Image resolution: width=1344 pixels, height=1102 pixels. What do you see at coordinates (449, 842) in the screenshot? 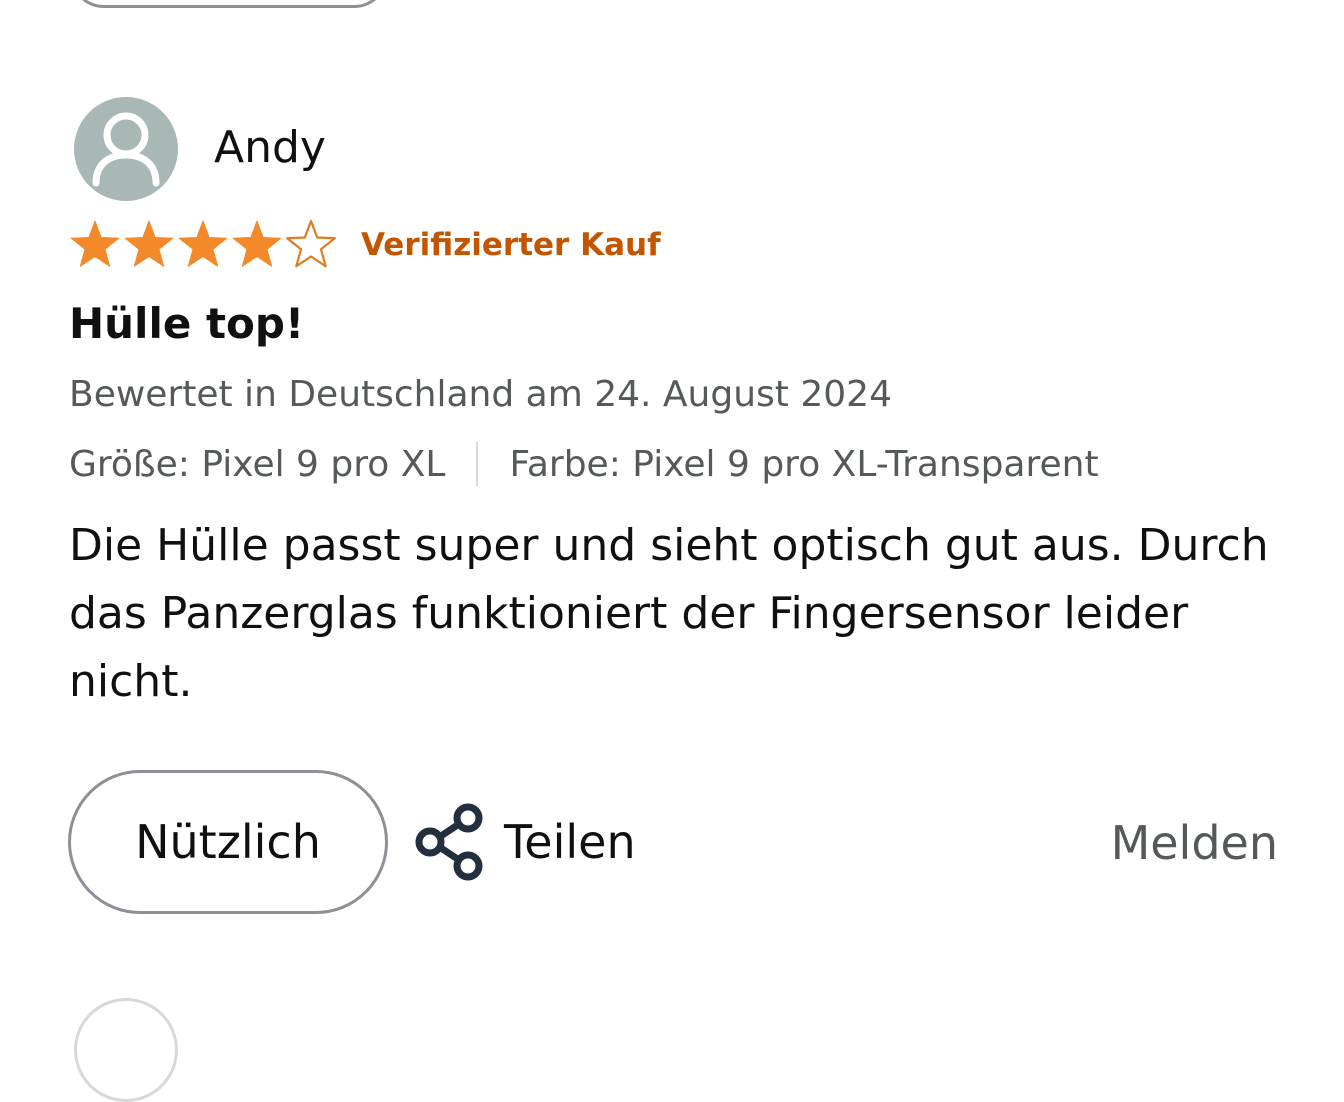
I see `share-nodes-icon` at bounding box center [449, 842].